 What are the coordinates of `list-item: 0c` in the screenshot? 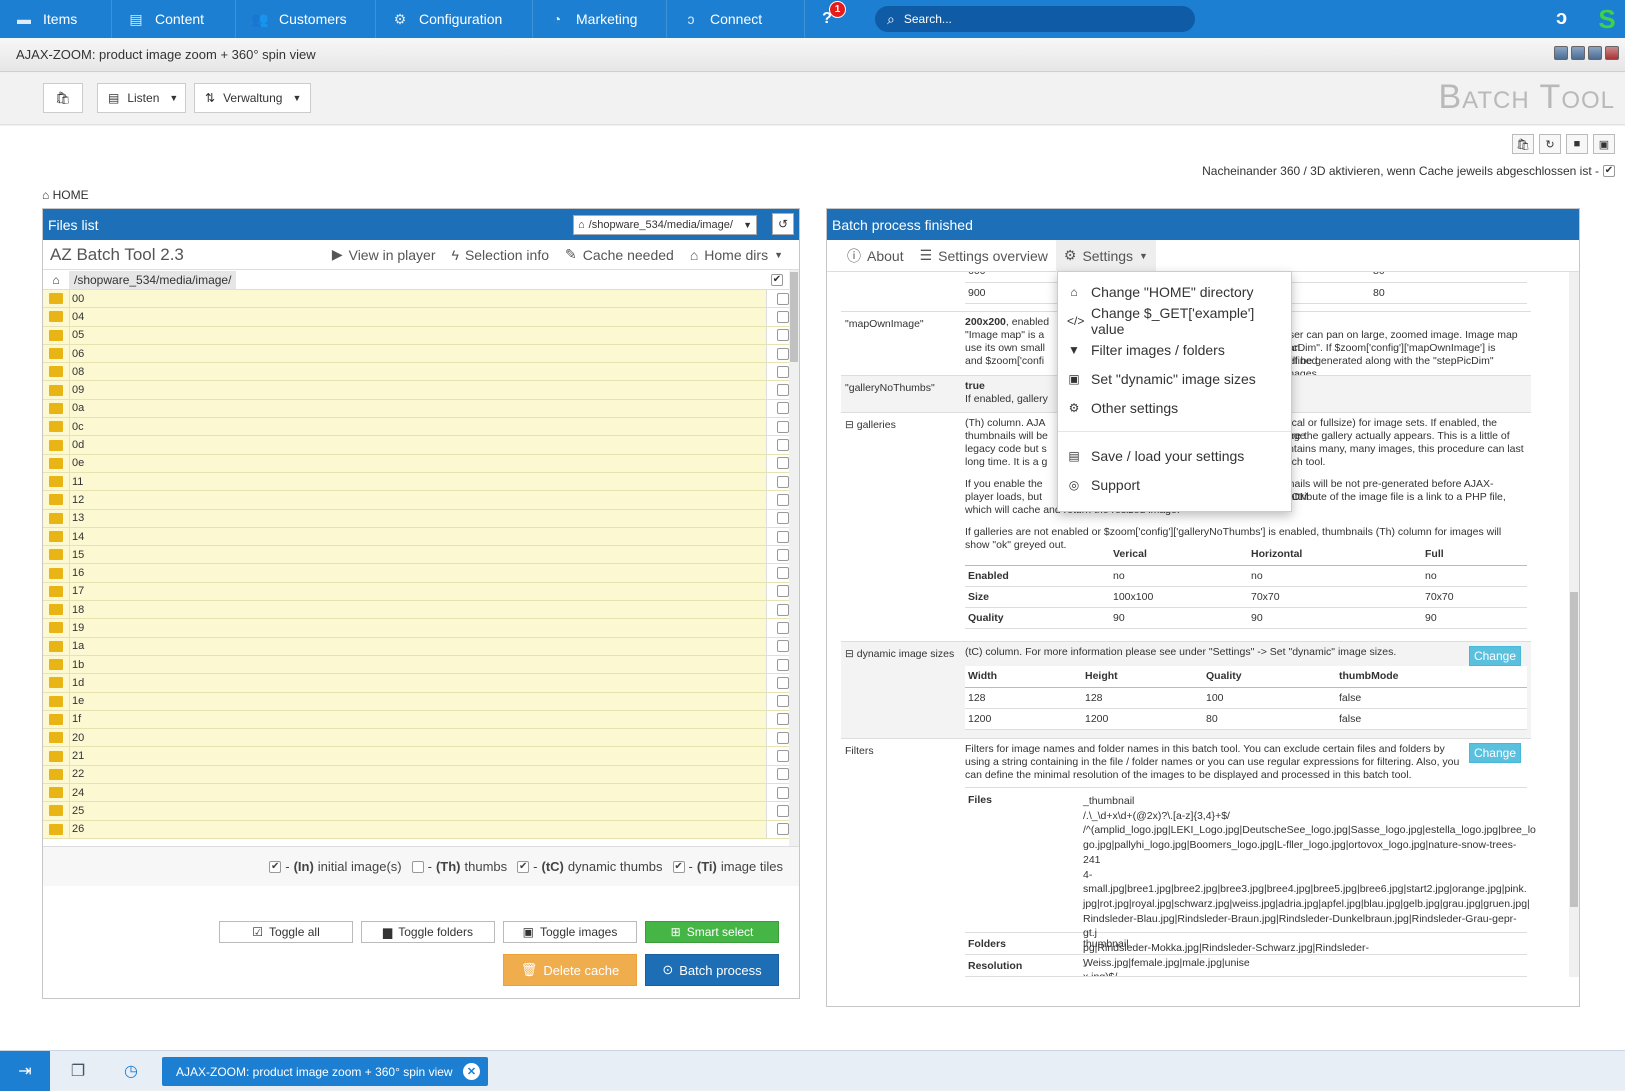 It's located at (421, 427).